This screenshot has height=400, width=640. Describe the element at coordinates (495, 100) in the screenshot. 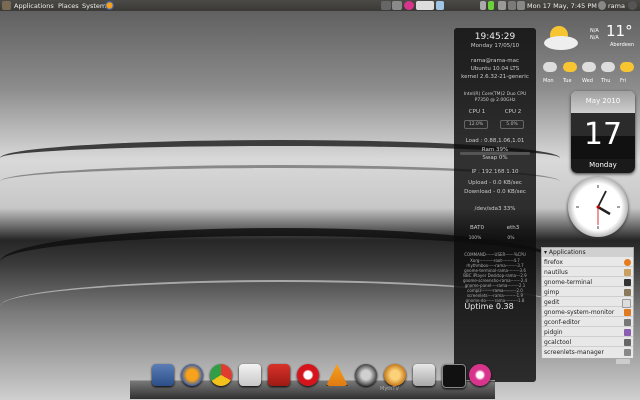

I see `sysinfo-cpu-model2: P7350 @ 2.00GHz` at that location.